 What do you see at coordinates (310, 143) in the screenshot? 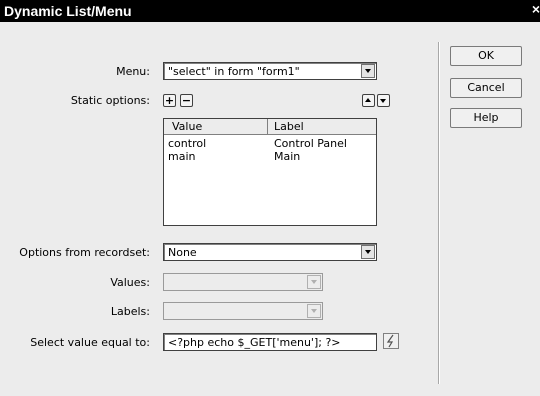
I see `table-cell-label: Control Panel` at bounding box center [310, 143].